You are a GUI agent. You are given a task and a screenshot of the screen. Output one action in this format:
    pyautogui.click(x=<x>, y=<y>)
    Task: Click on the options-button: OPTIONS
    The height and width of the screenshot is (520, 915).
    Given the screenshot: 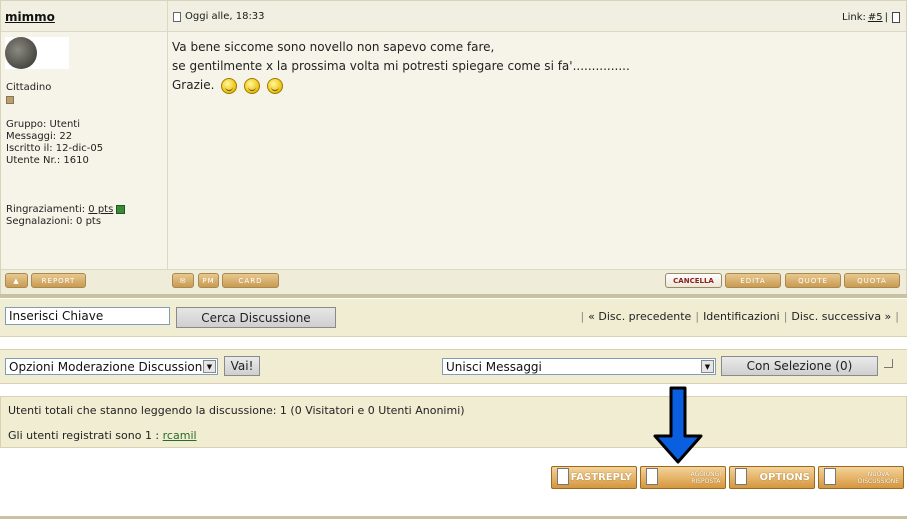 What is the action you would take?
    pyautogui.click(x=772, y=477)
    